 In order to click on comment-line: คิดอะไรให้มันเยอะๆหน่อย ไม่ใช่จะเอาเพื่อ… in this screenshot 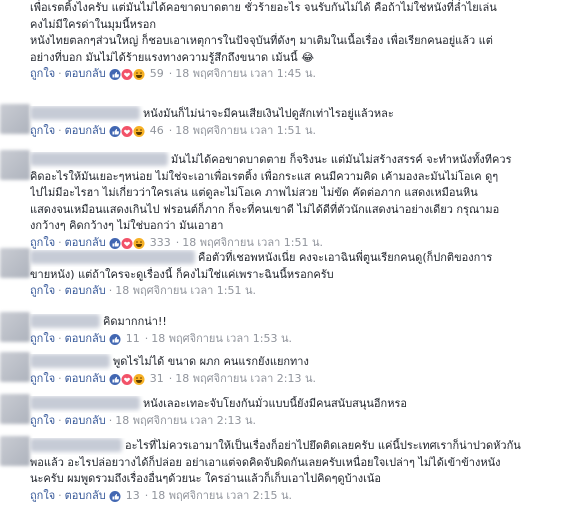, I will do `click(264, 176)`.